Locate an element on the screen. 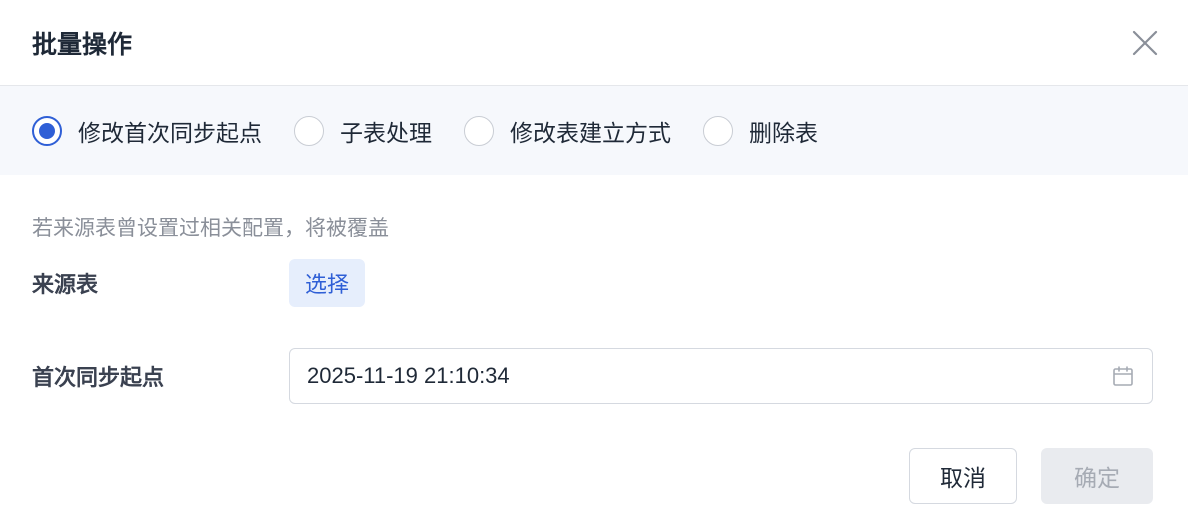 Image resolution: width=1188 pixels, height=527 pixels. dialog-title: 批量操作 is located at coordinates (82, 44).